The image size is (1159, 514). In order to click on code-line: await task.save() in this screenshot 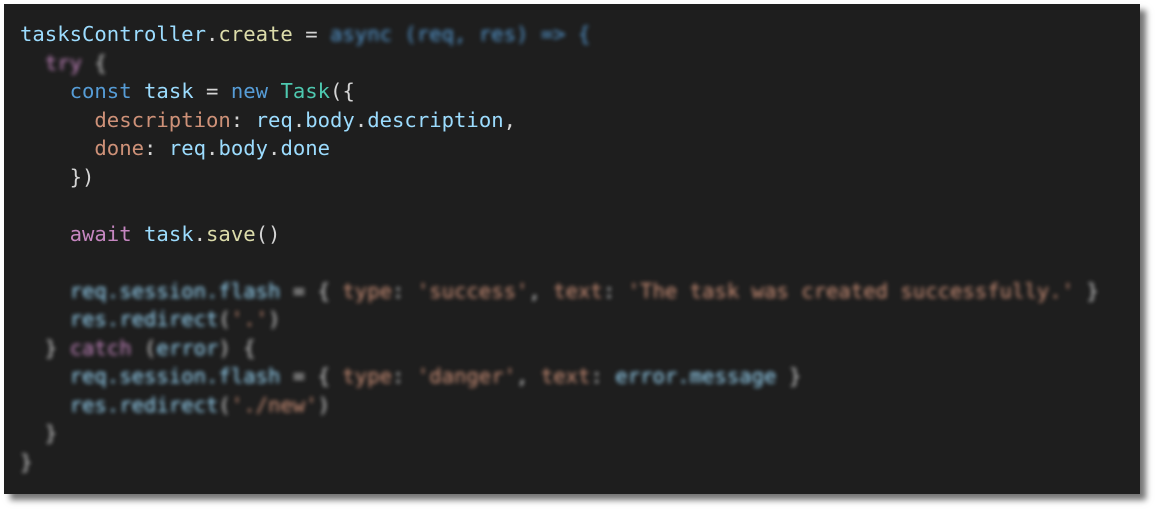, I will do `click(559, 234)`.